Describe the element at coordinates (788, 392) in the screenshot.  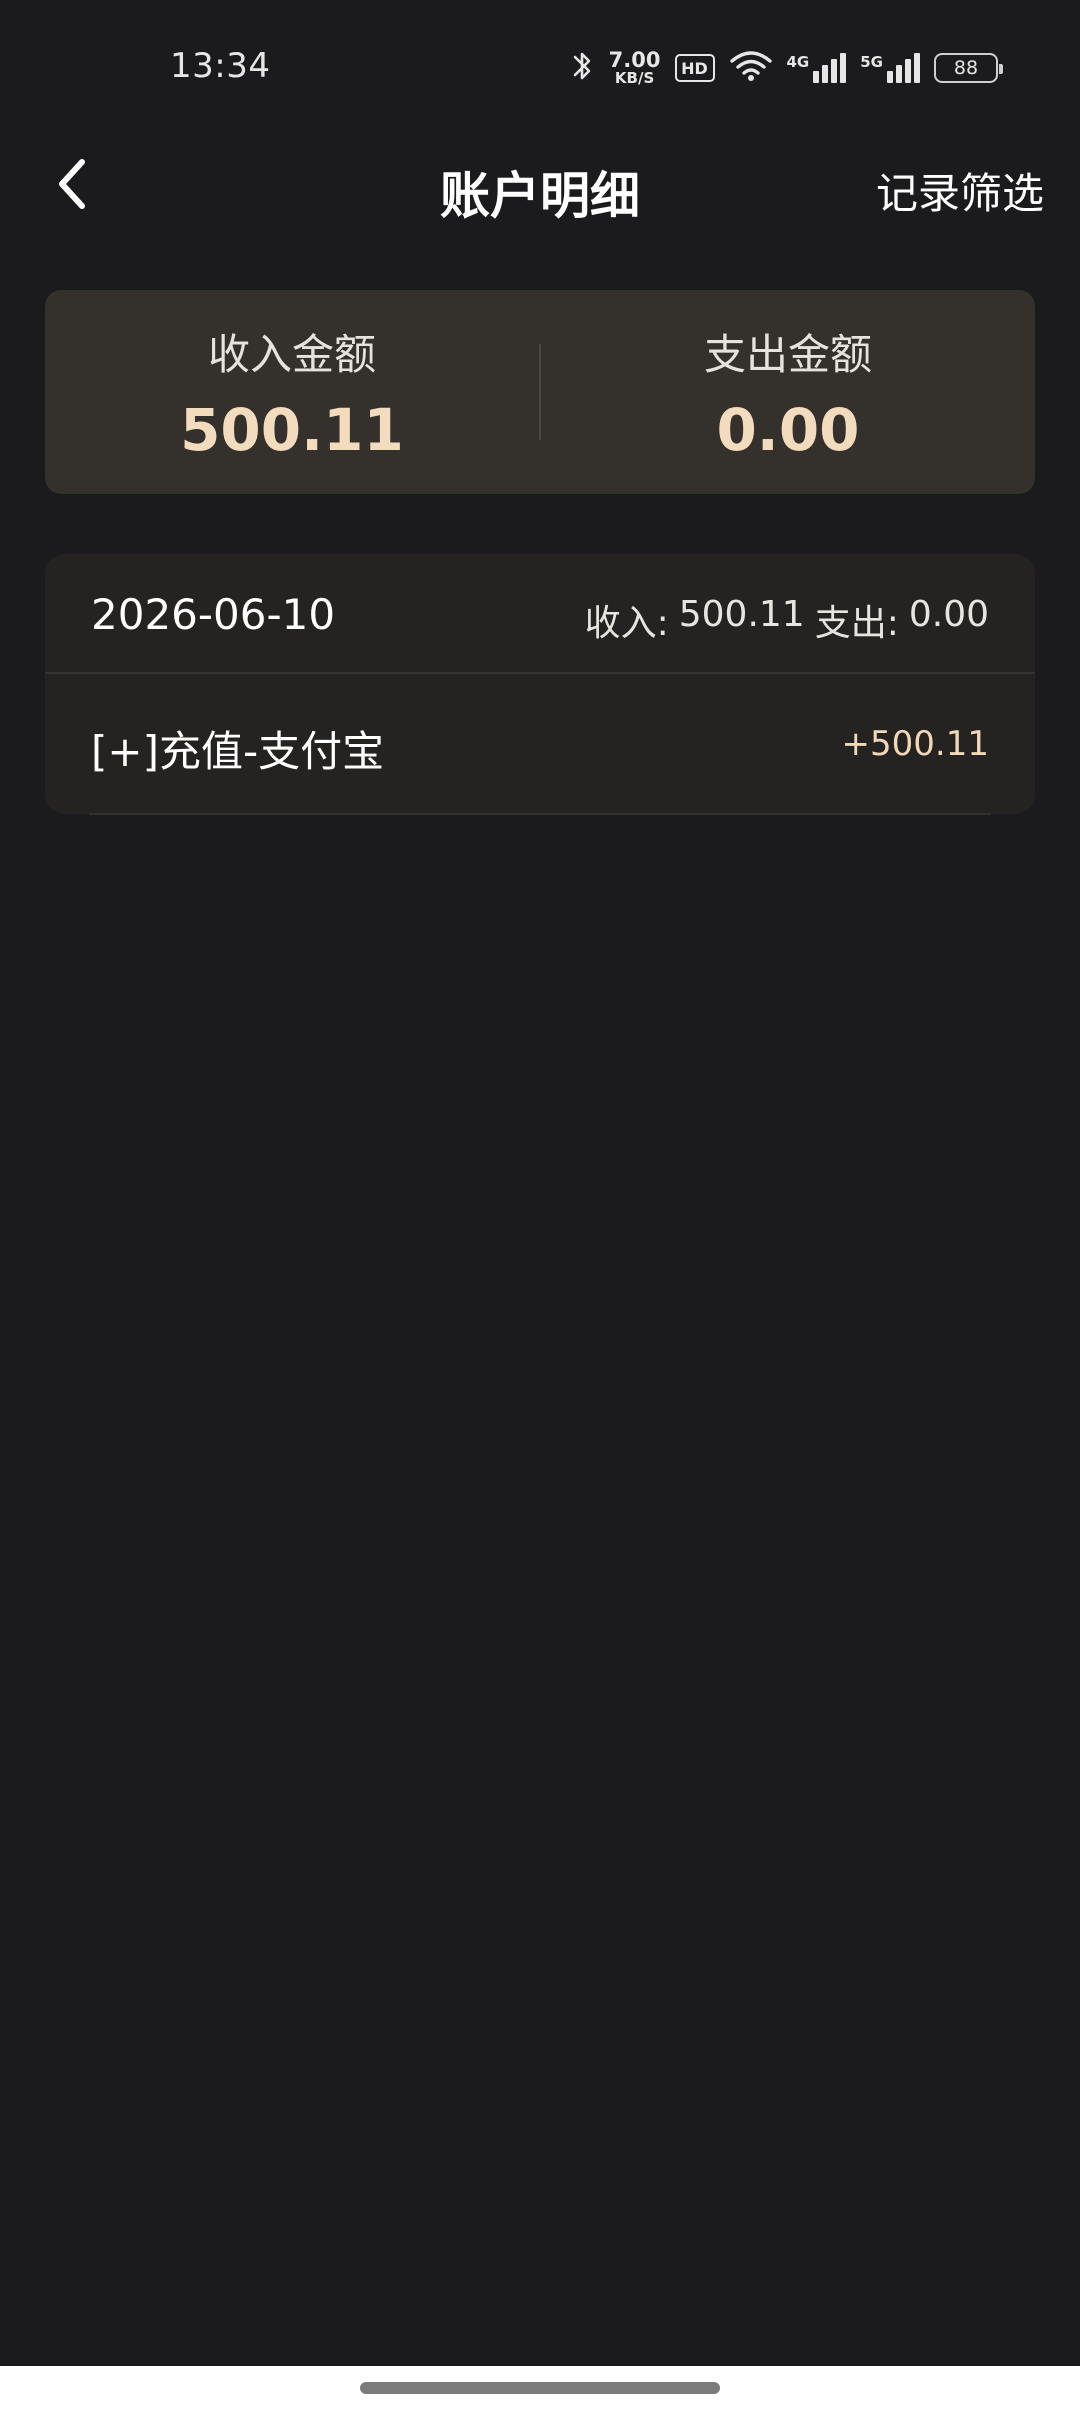
I see `expense-summary: 支出金额 0.00` at that location.